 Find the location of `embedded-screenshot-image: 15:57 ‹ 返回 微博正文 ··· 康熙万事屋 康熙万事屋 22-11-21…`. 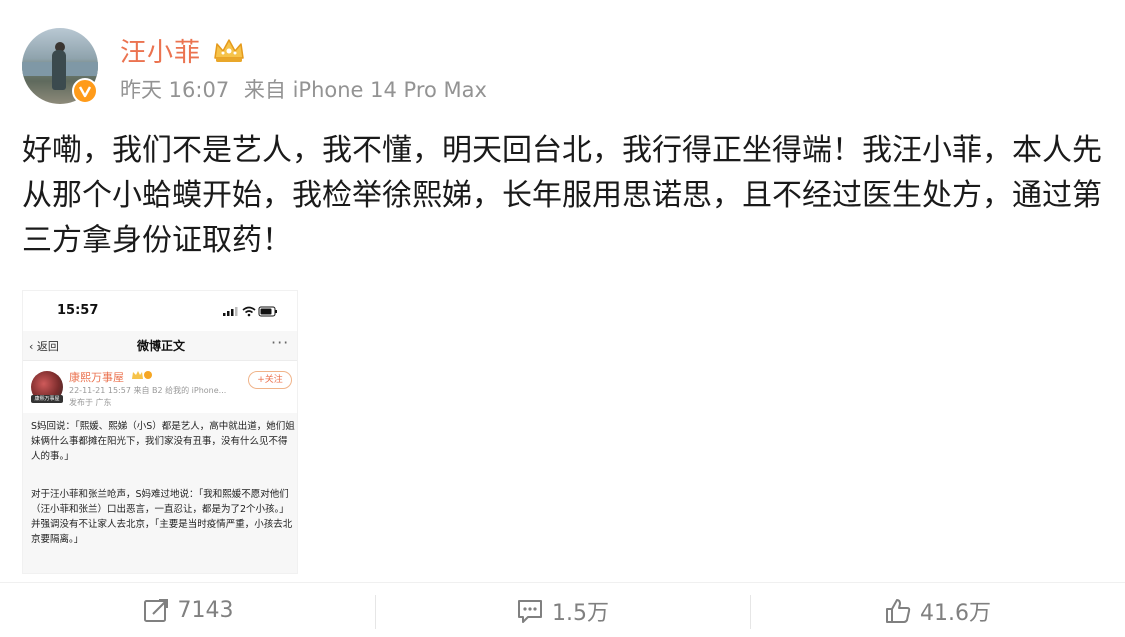

embedded-screenshot-image: 15:57 ‹ 返回 微博正文 ··· 康熙万事屋 康熙万事屋 22-11-21… is located at coordinates (160, 432).